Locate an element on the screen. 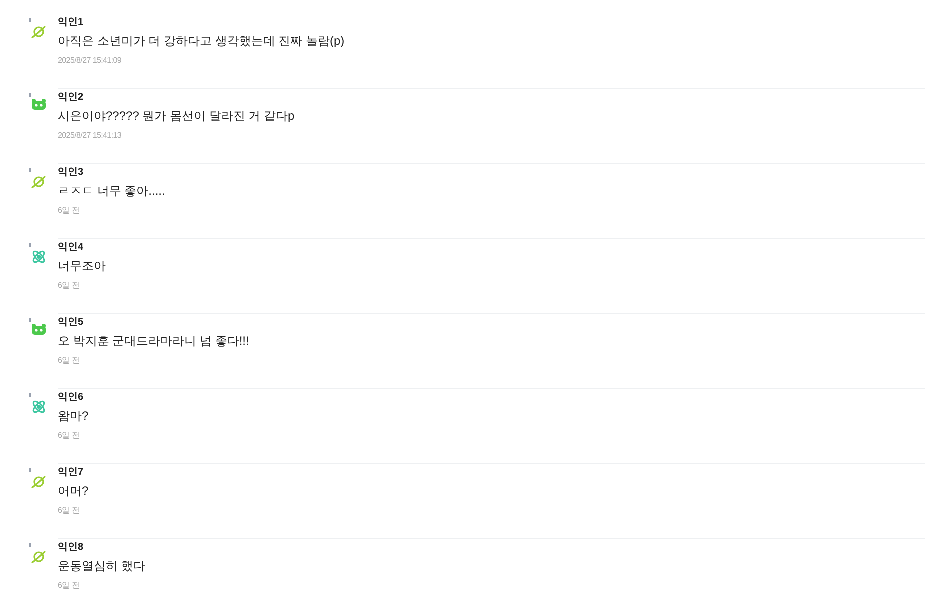  author-name: 익인1 is located at coordinates (71, 23).